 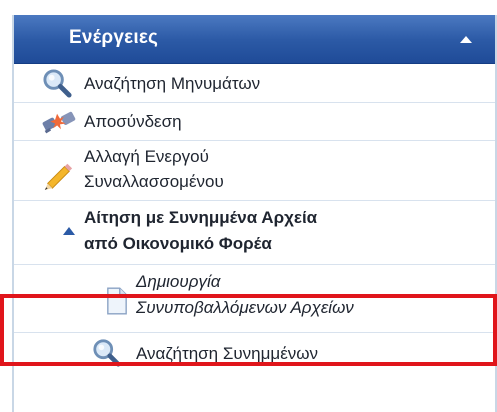 I want to click on action-label-line1: Δημιουργία, so click(x=178, y=281).